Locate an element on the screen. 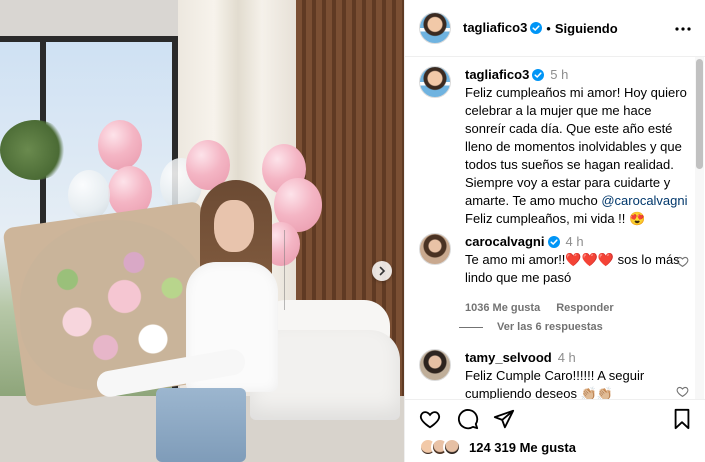  post-header: tagliafico3 • Siguiendo is located at coordinates (555, 28).